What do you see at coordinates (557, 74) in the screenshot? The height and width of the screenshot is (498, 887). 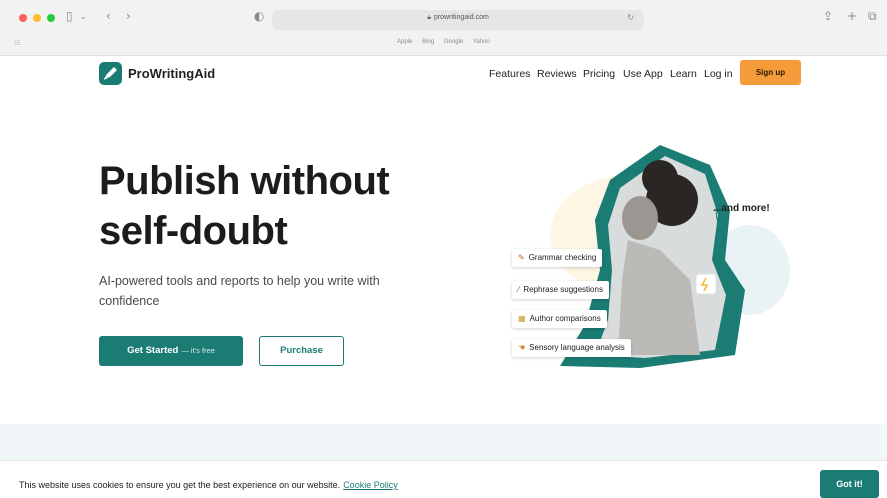 I see `nav-reviews: Reviews` at bounding box center [557, 74].